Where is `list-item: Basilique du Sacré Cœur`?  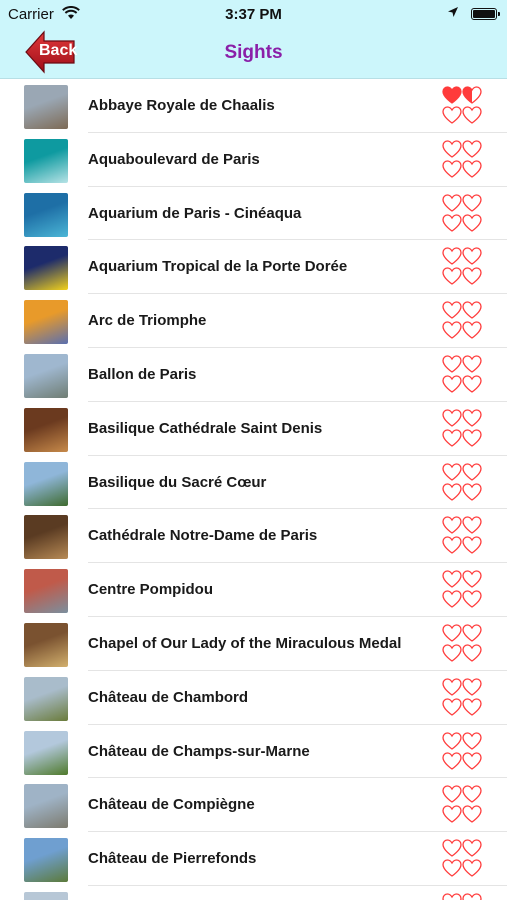 list-item: Basilique du Sacré Cœur is located at coordinates (265, 483).